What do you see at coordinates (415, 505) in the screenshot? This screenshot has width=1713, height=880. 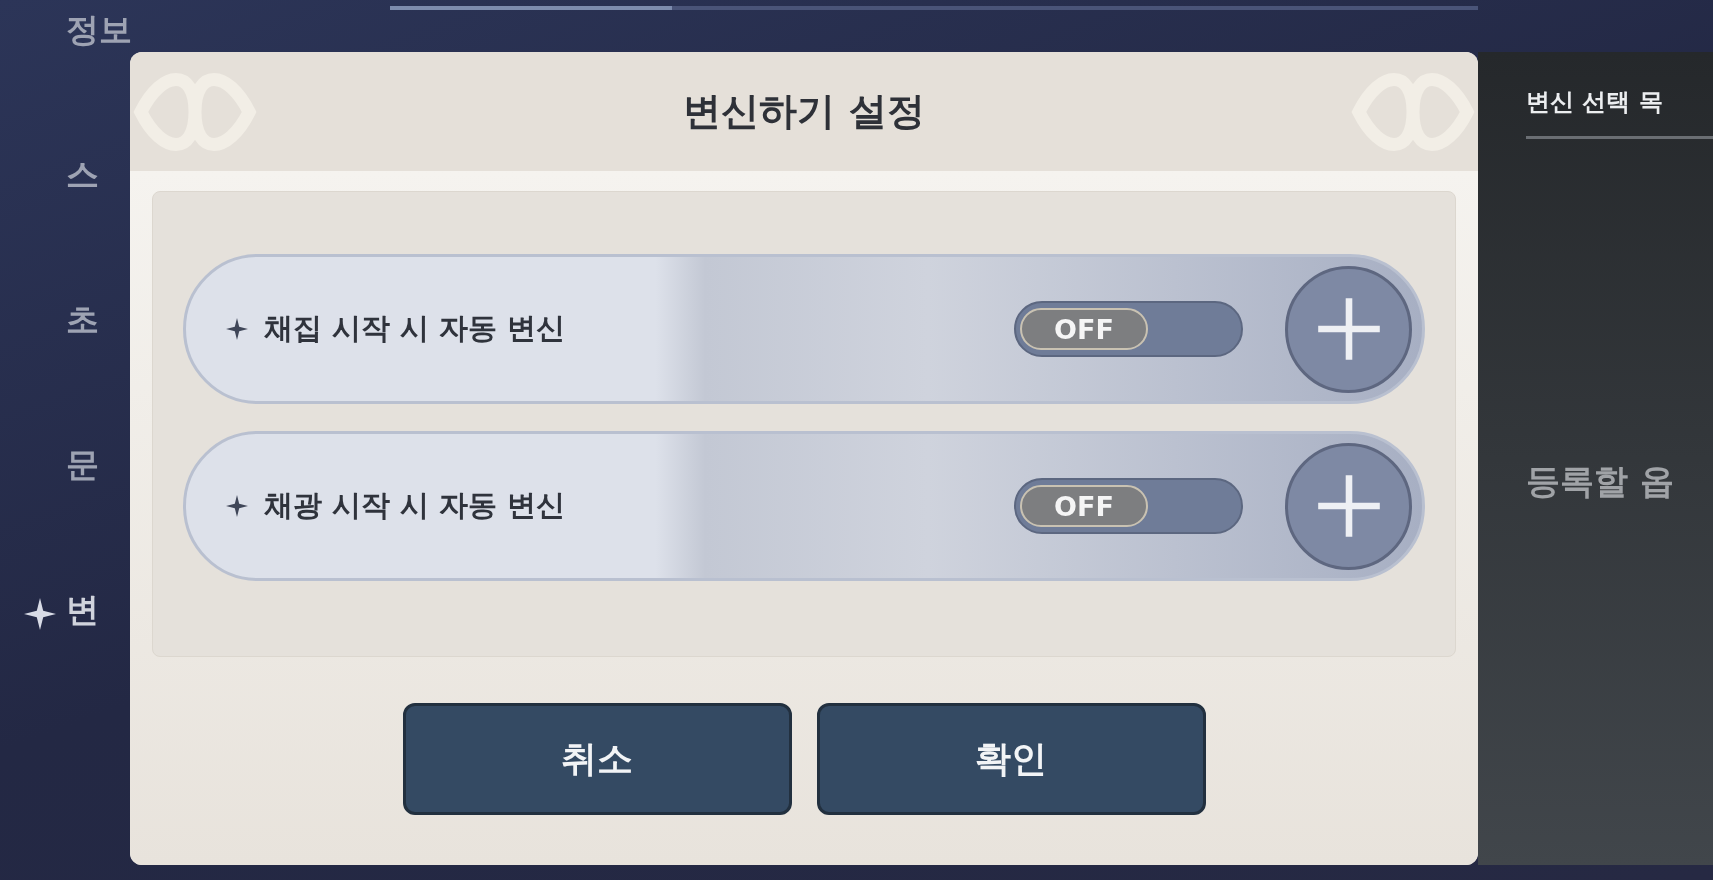 I see `option-label: 채광 시작 시 자동 변신` at bounding box center [415, 505].